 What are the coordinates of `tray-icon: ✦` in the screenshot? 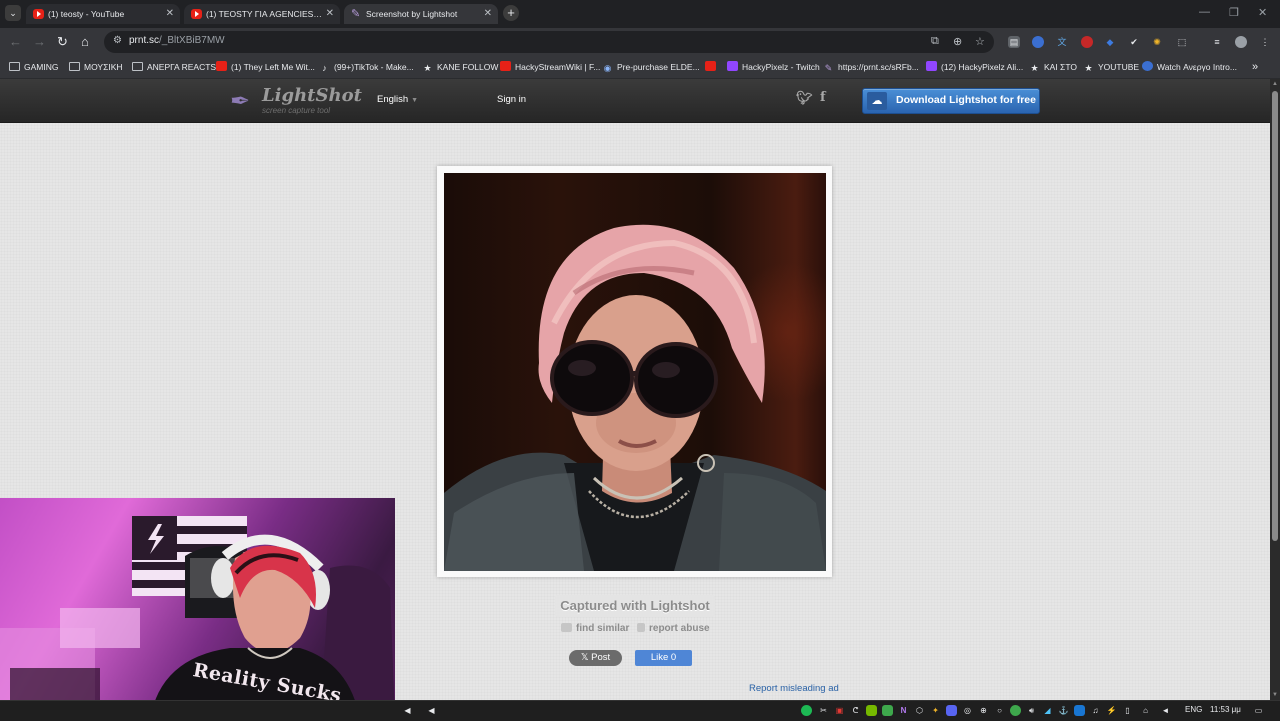 It's located at (935, 710).